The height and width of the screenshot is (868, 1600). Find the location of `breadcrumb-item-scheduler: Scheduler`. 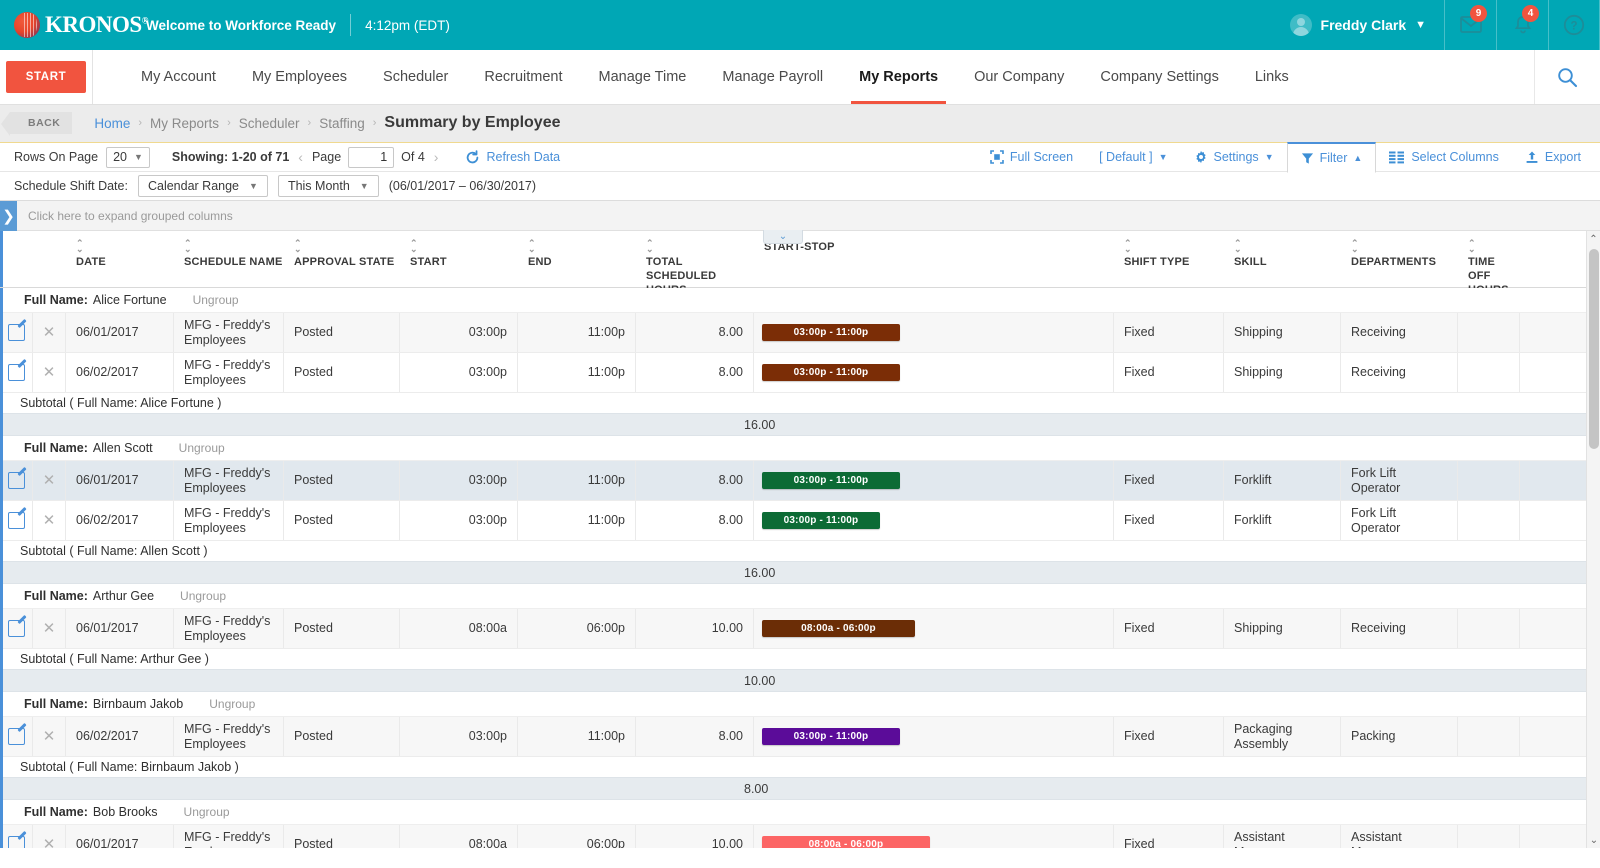

breadcrumb-item-scheduler: Scheduler is located at coordinates (269, 123).